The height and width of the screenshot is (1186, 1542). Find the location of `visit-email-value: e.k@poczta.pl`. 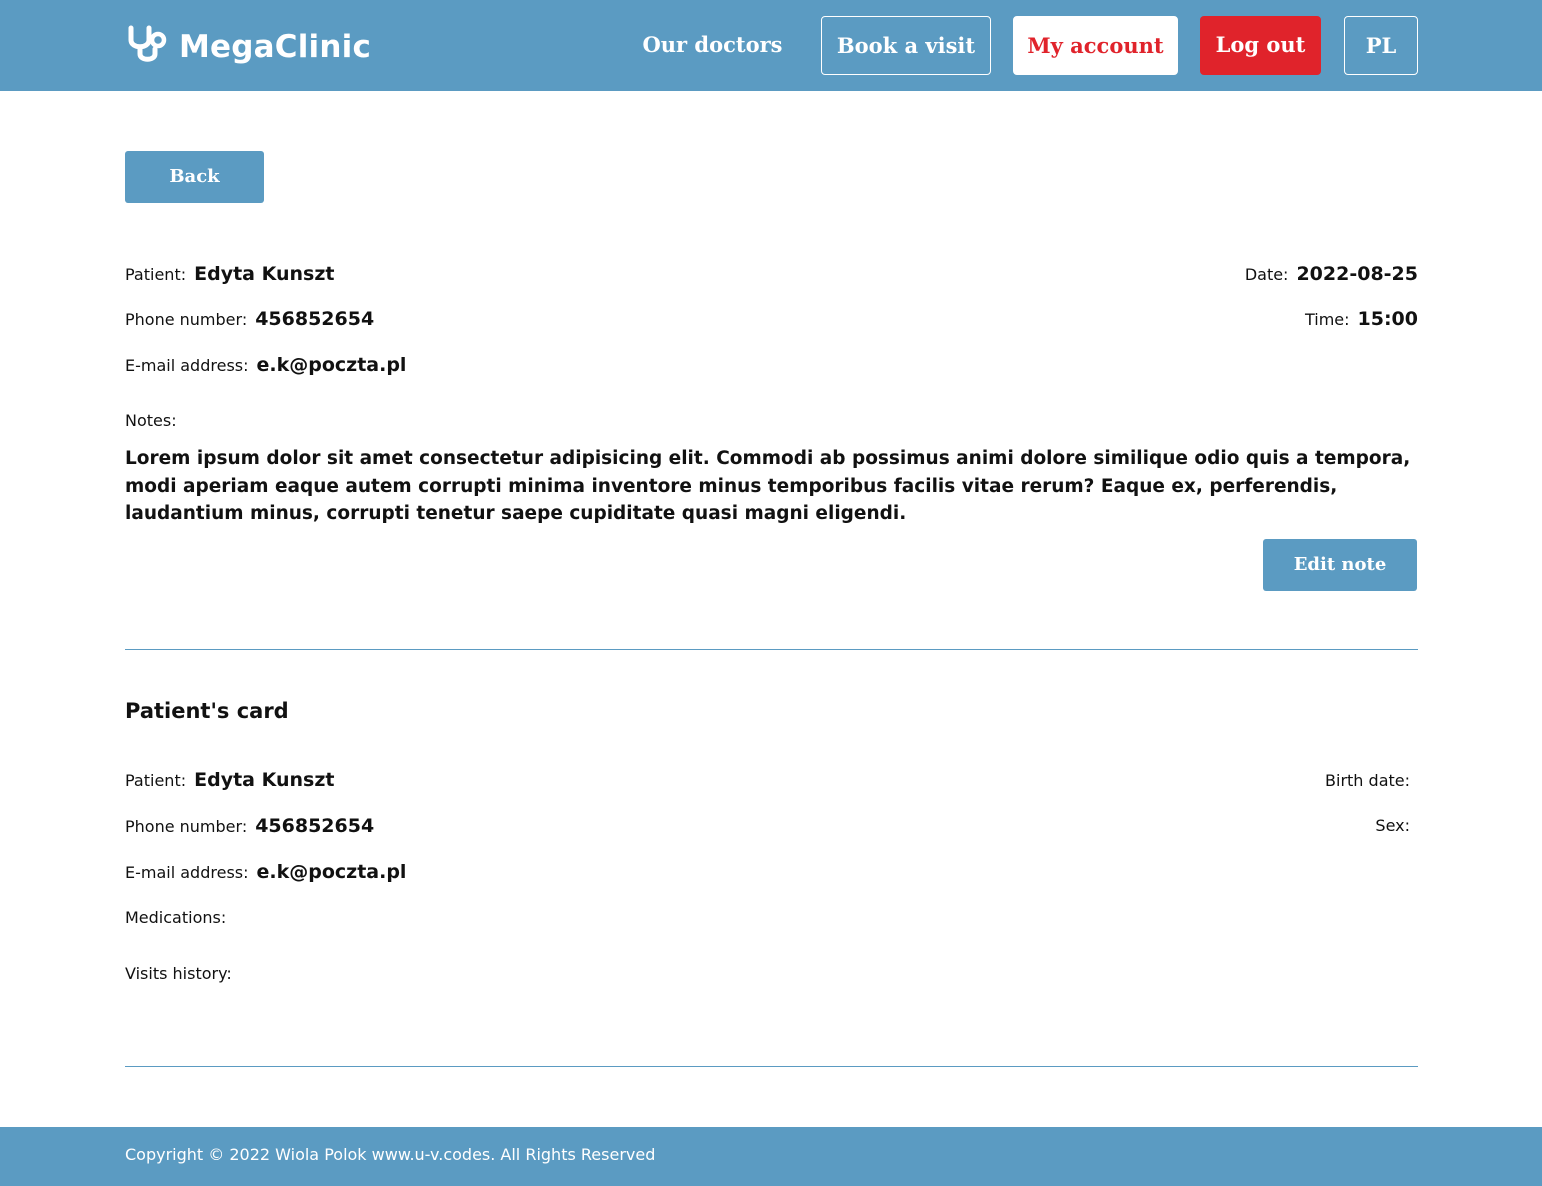

visit-email-value: e.k@poczta.pl is located at coordinates (331, 365).